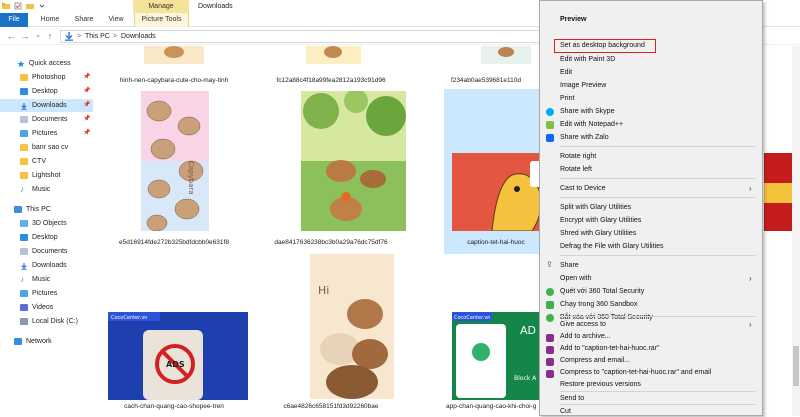  Describe the element at coordinates (49, 105) in the screenshot. I see `nav-label: Downloads` at that location.